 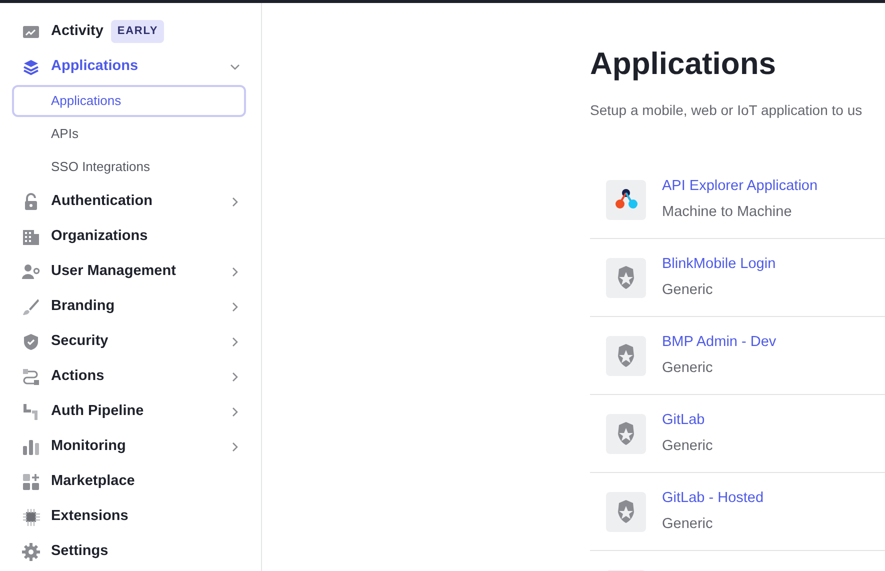 What do you see at coordinates (626, 200) in the screenshot?
I see `api-explorer-icon` at bounding box center [626, 200].